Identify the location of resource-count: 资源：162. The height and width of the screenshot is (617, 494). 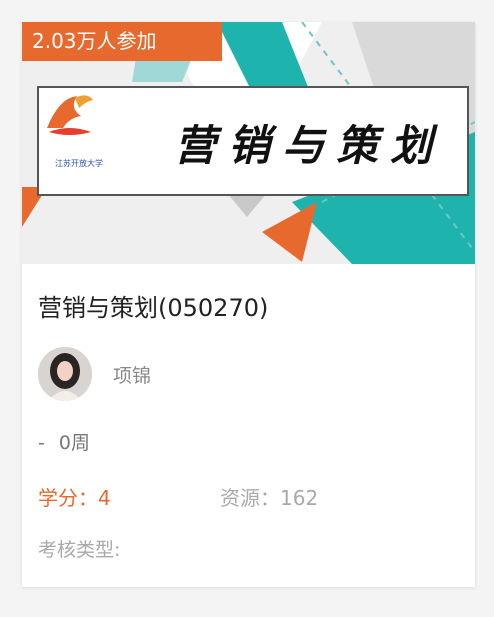
(269, 498).